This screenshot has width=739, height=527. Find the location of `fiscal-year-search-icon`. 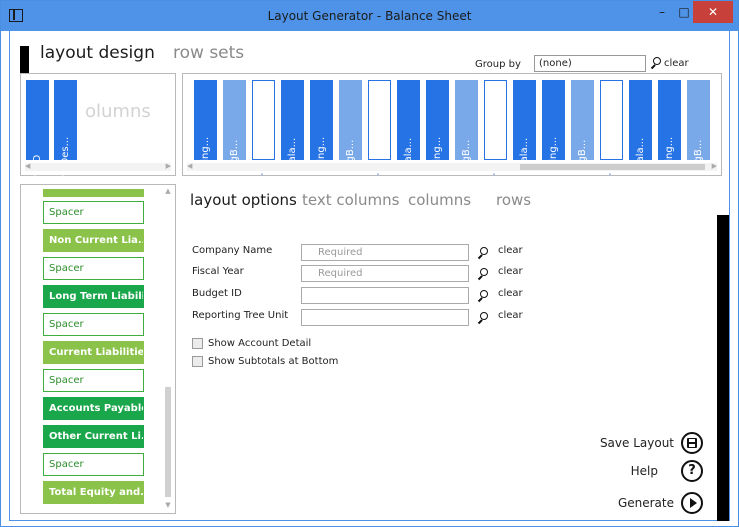

fiscal-year-search-icon is located at coordinates (483, 274).